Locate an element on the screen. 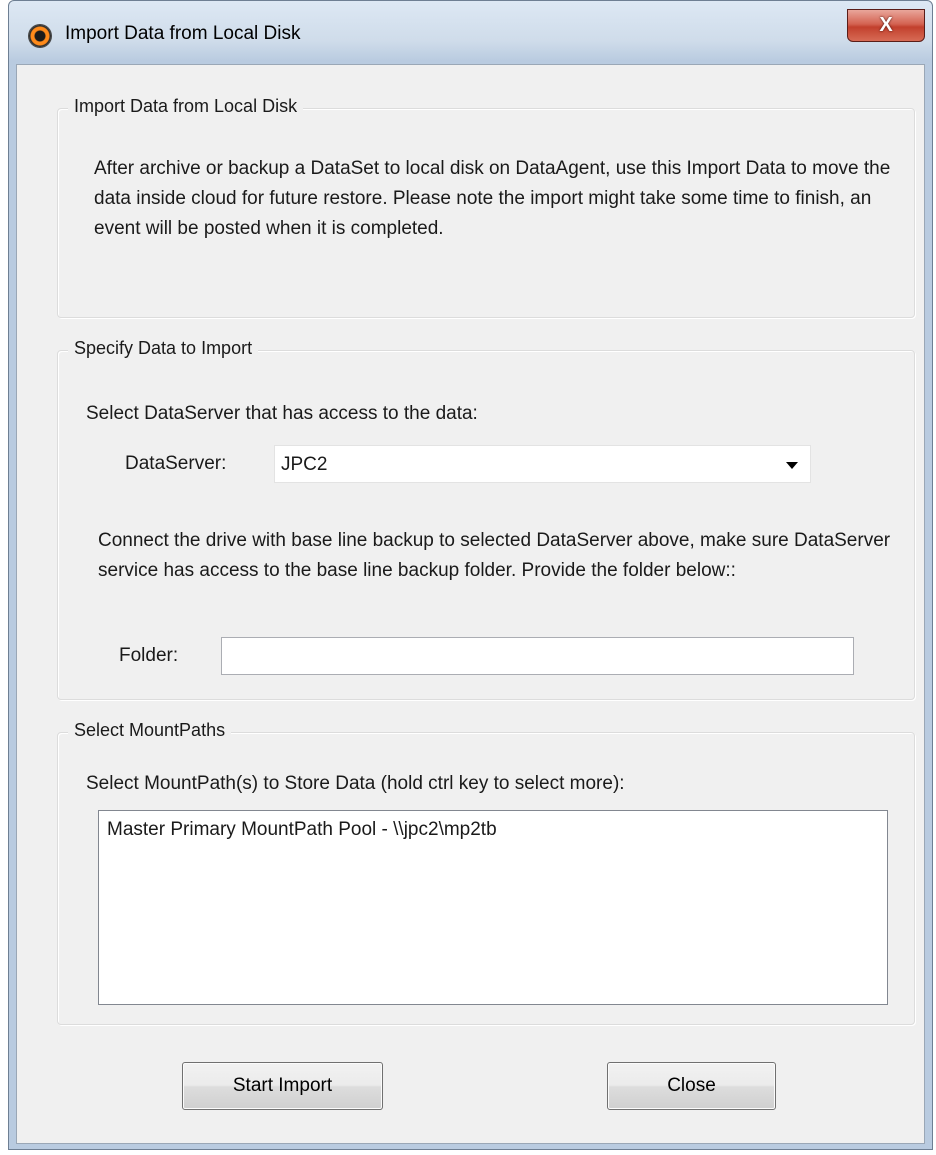 This screenshot has width=936, height=1155. close-icon: X is located at coordinates (886, 25).